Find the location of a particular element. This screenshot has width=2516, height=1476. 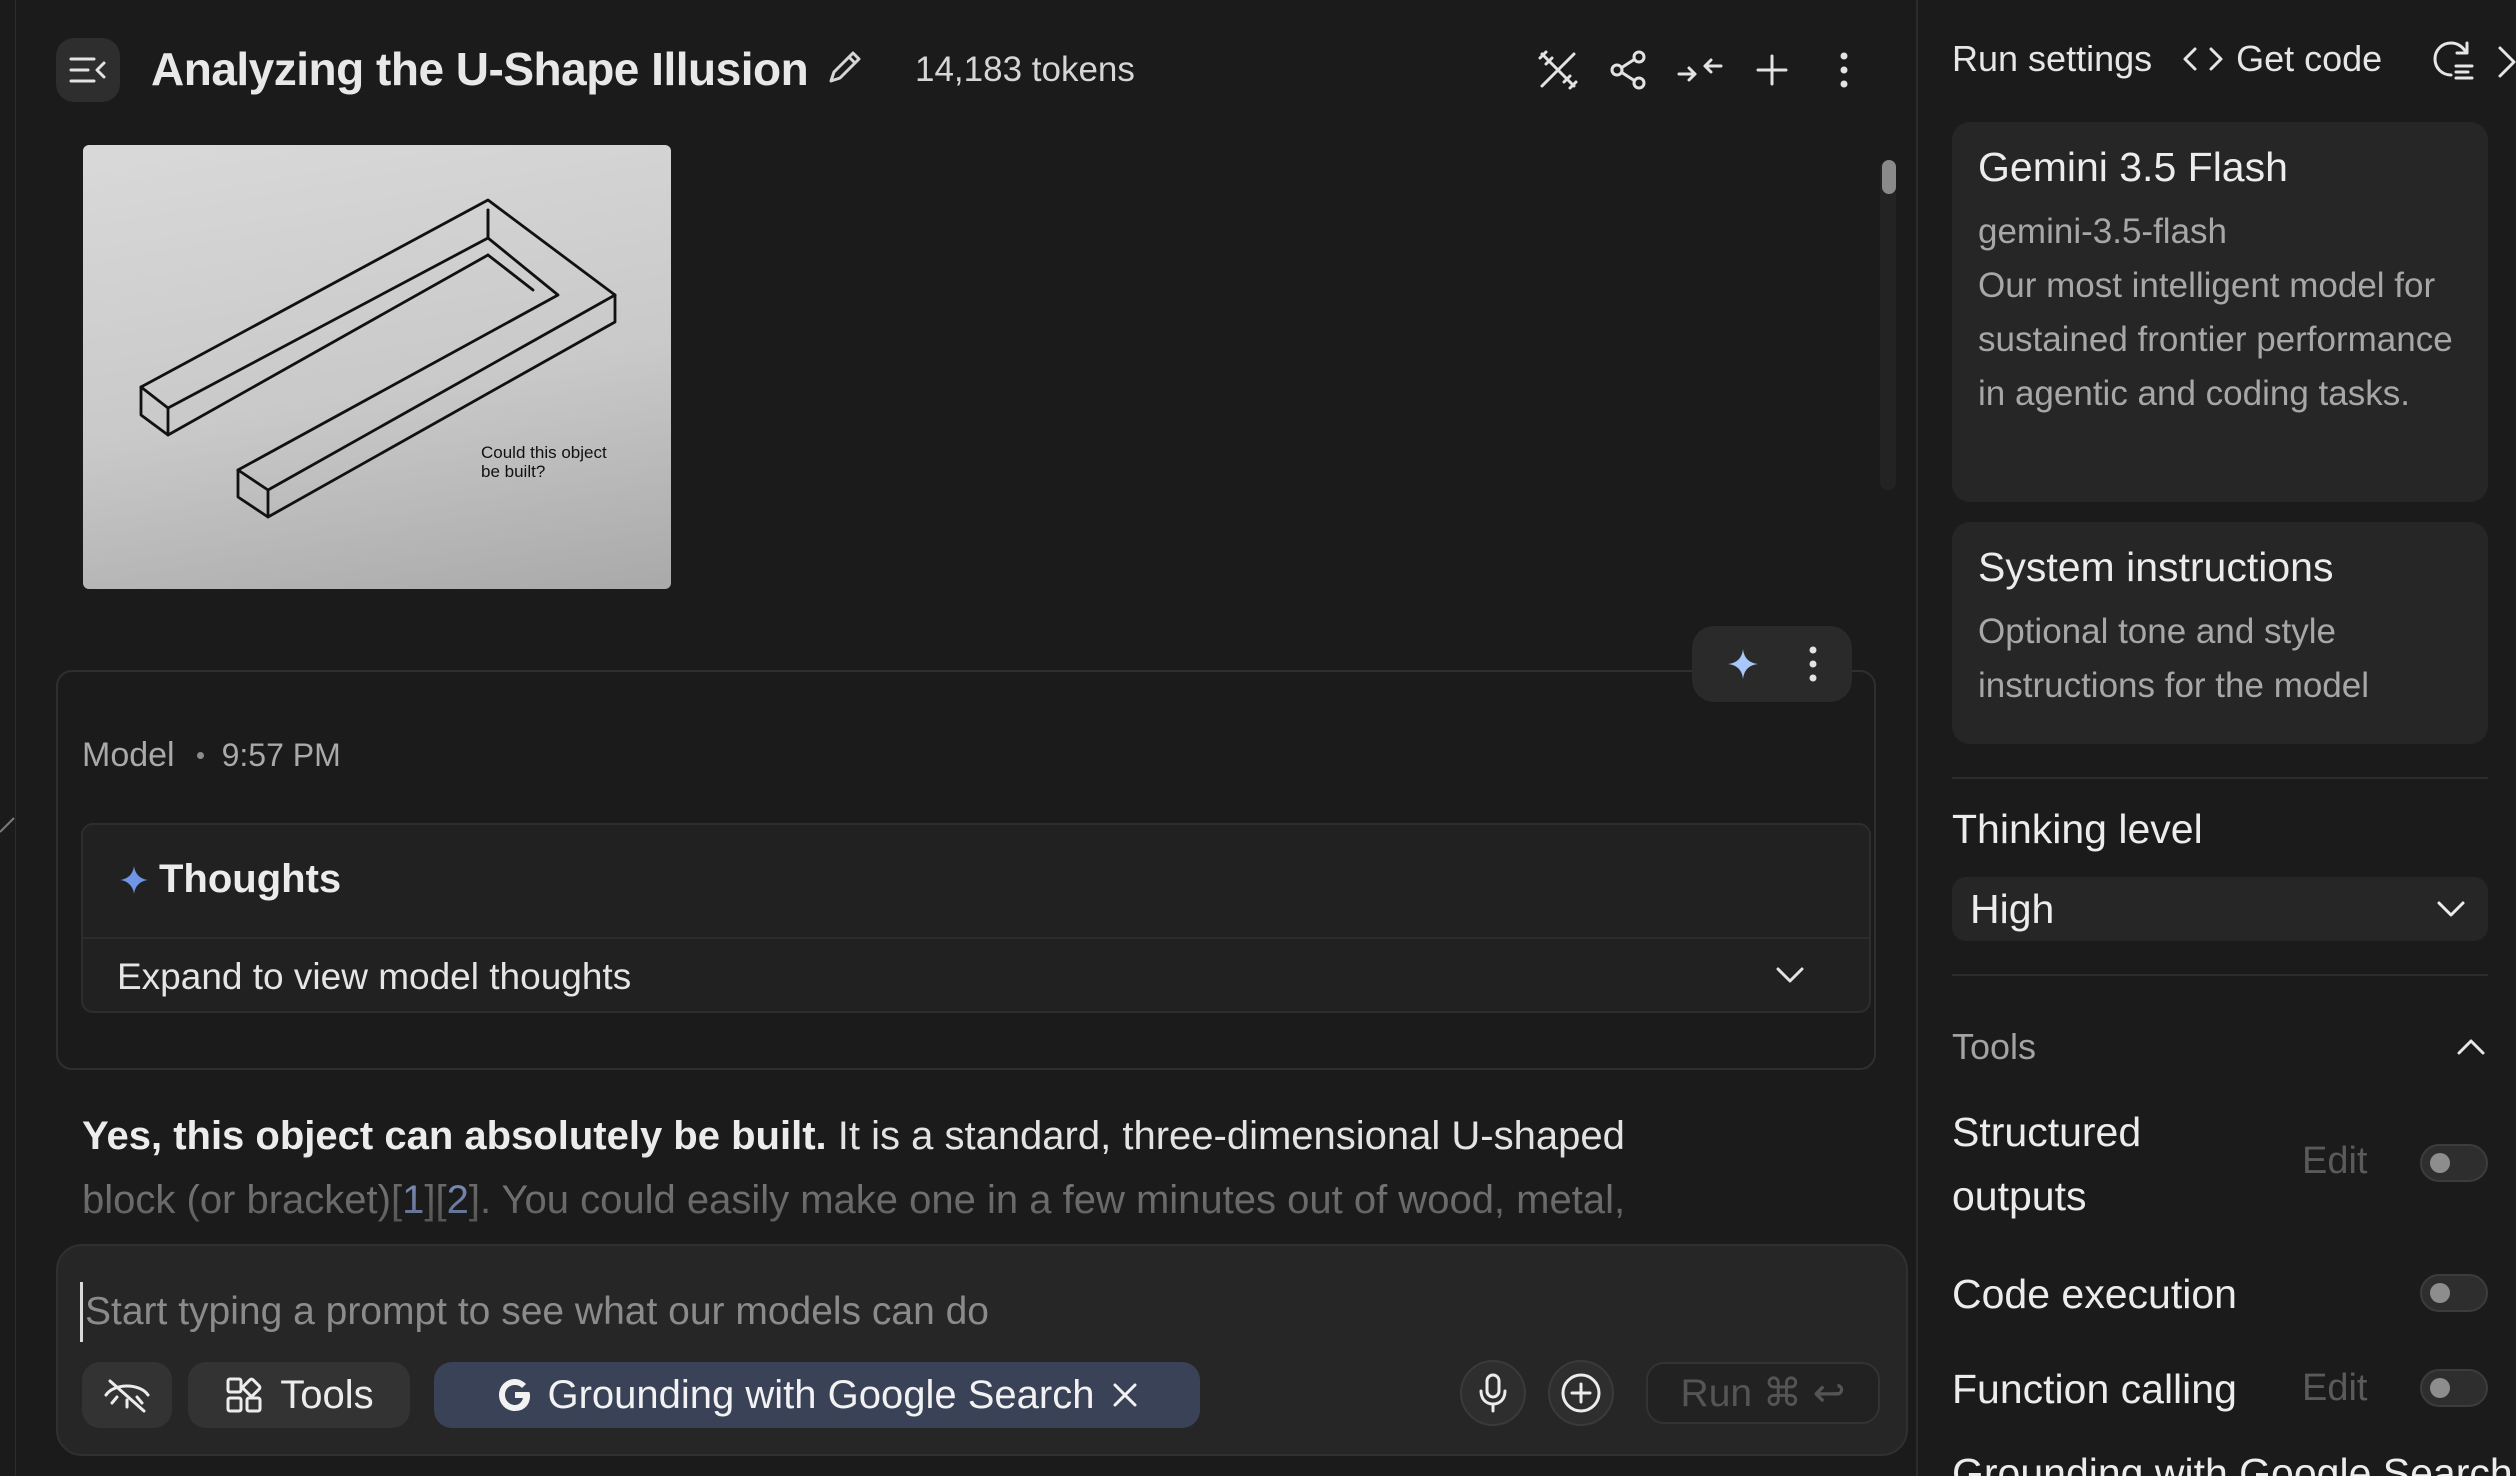

left-gutter is located at coordinates (8, 738).